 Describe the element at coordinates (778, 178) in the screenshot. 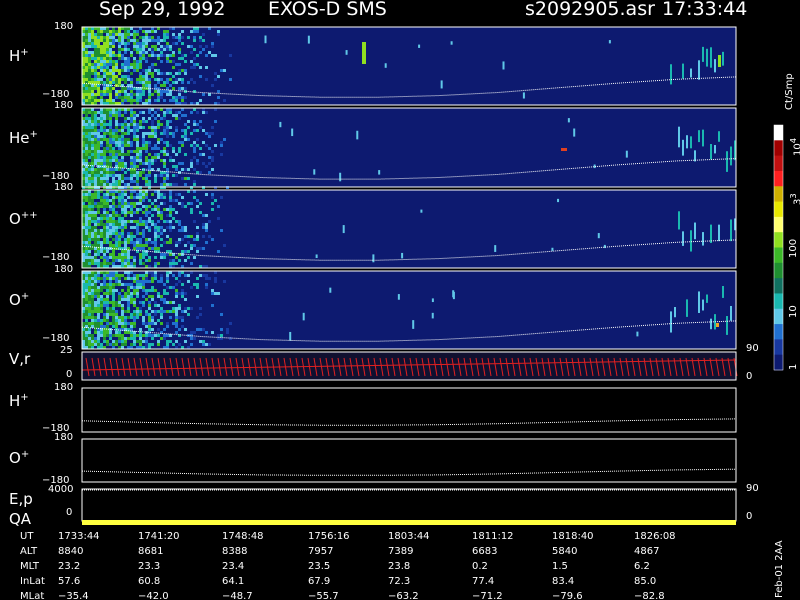

I see `colorbar-segment` at that location.